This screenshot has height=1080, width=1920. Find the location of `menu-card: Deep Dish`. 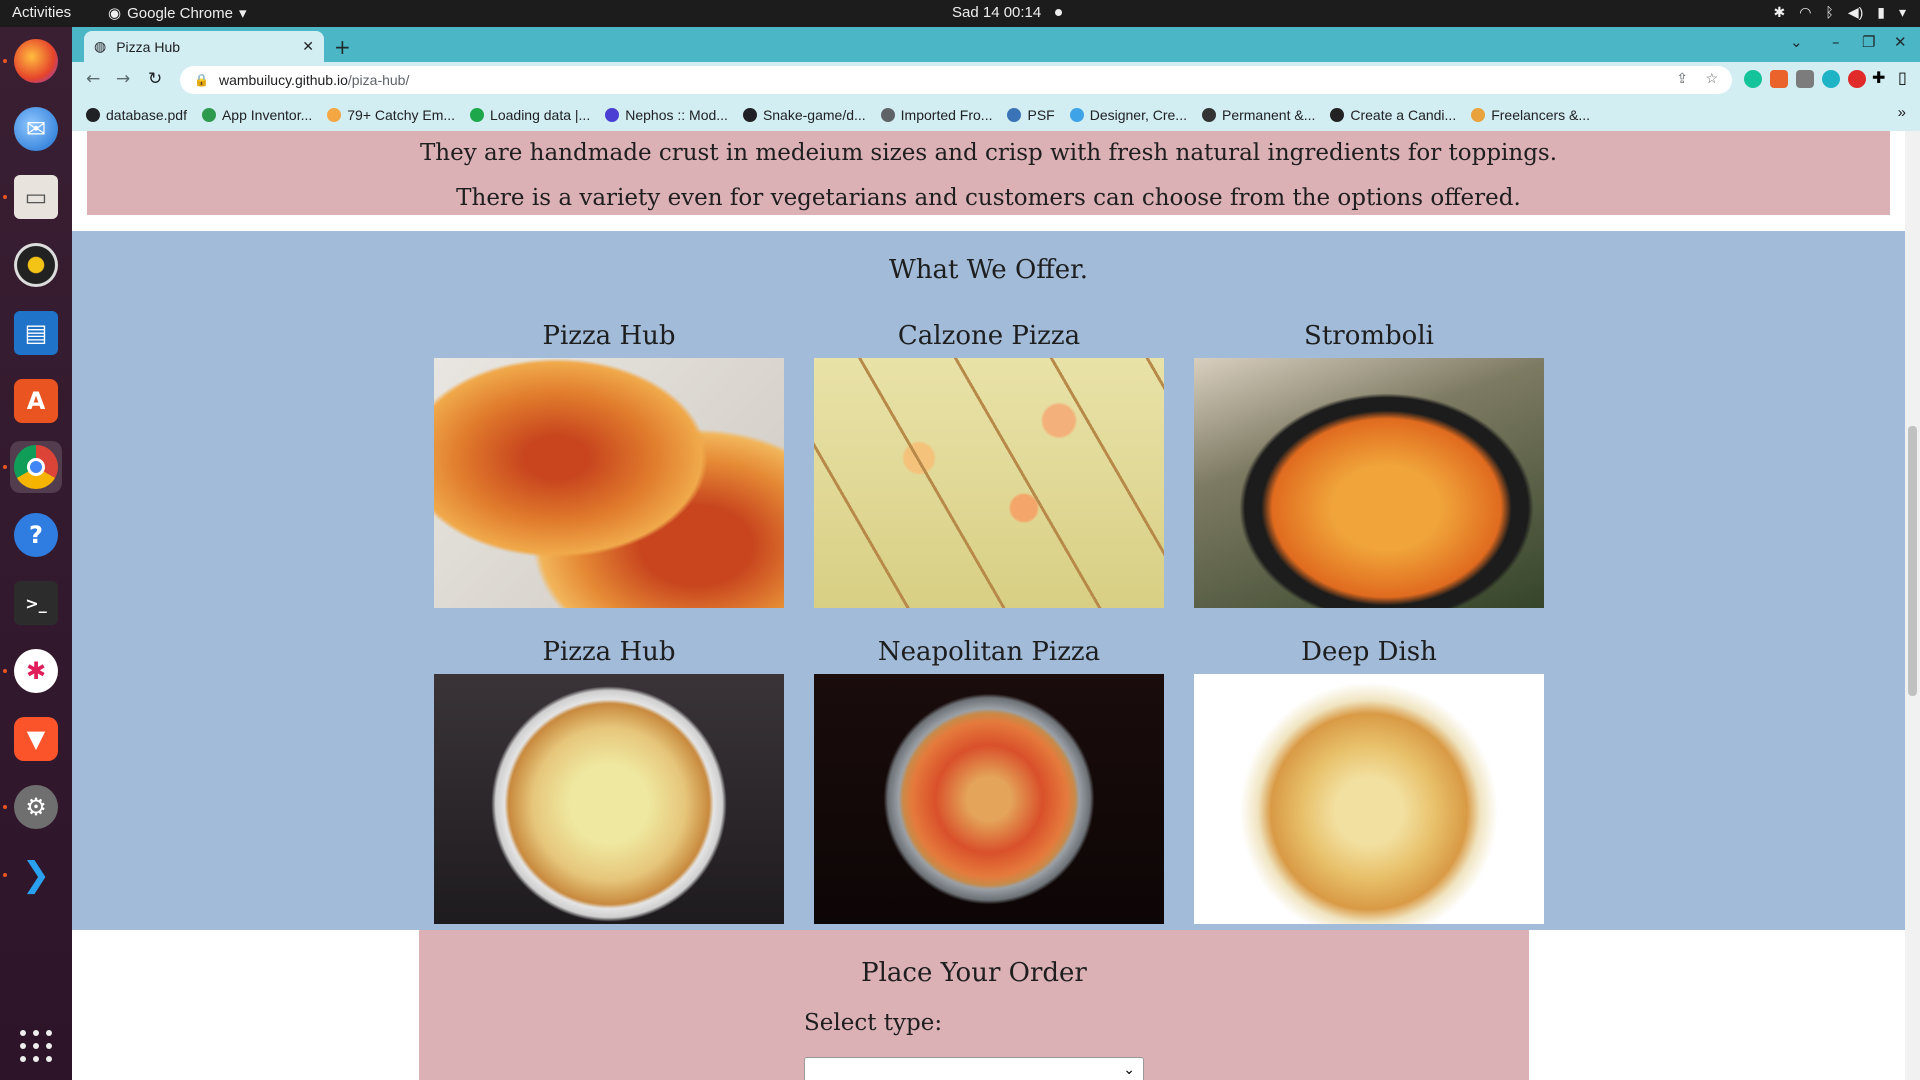

menu-card: Deep Dish is located at coordinates (1369, 777).